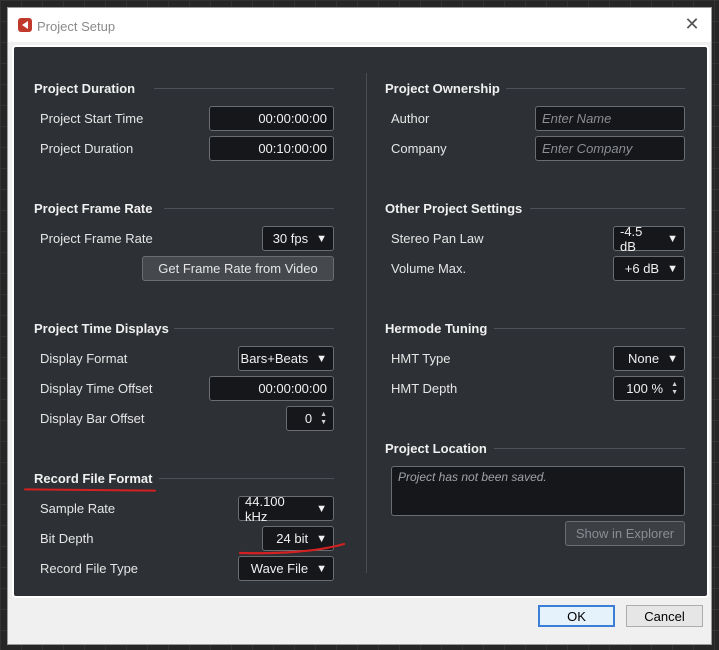  I want to click on volume-max-label: Volume Max., so click(429, 268).